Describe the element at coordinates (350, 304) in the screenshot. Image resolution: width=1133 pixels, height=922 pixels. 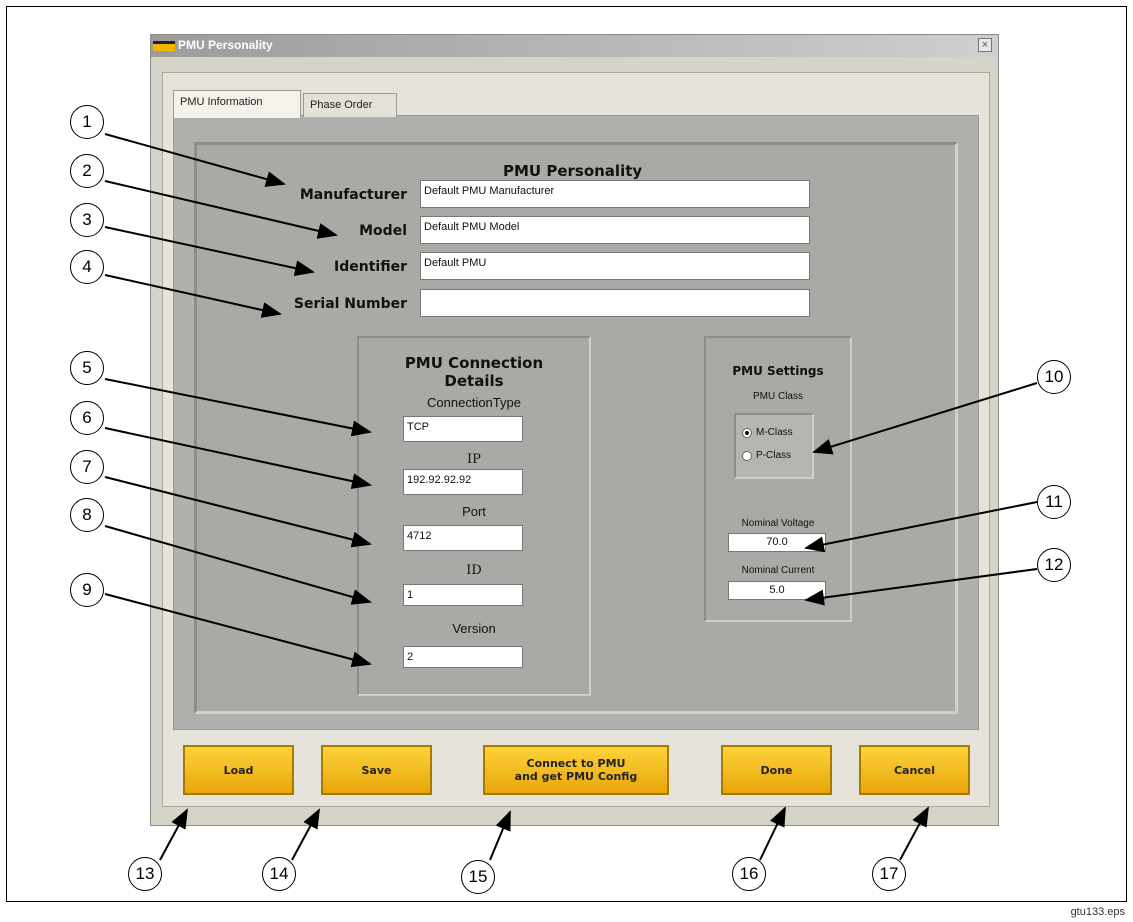
I see `serial-number-label: Serial Number` at that location.